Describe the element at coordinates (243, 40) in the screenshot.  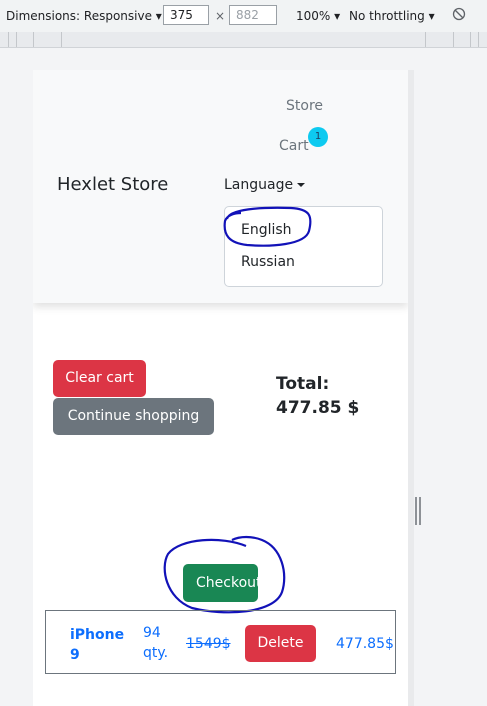
I see `media-query-ruler` at that location.